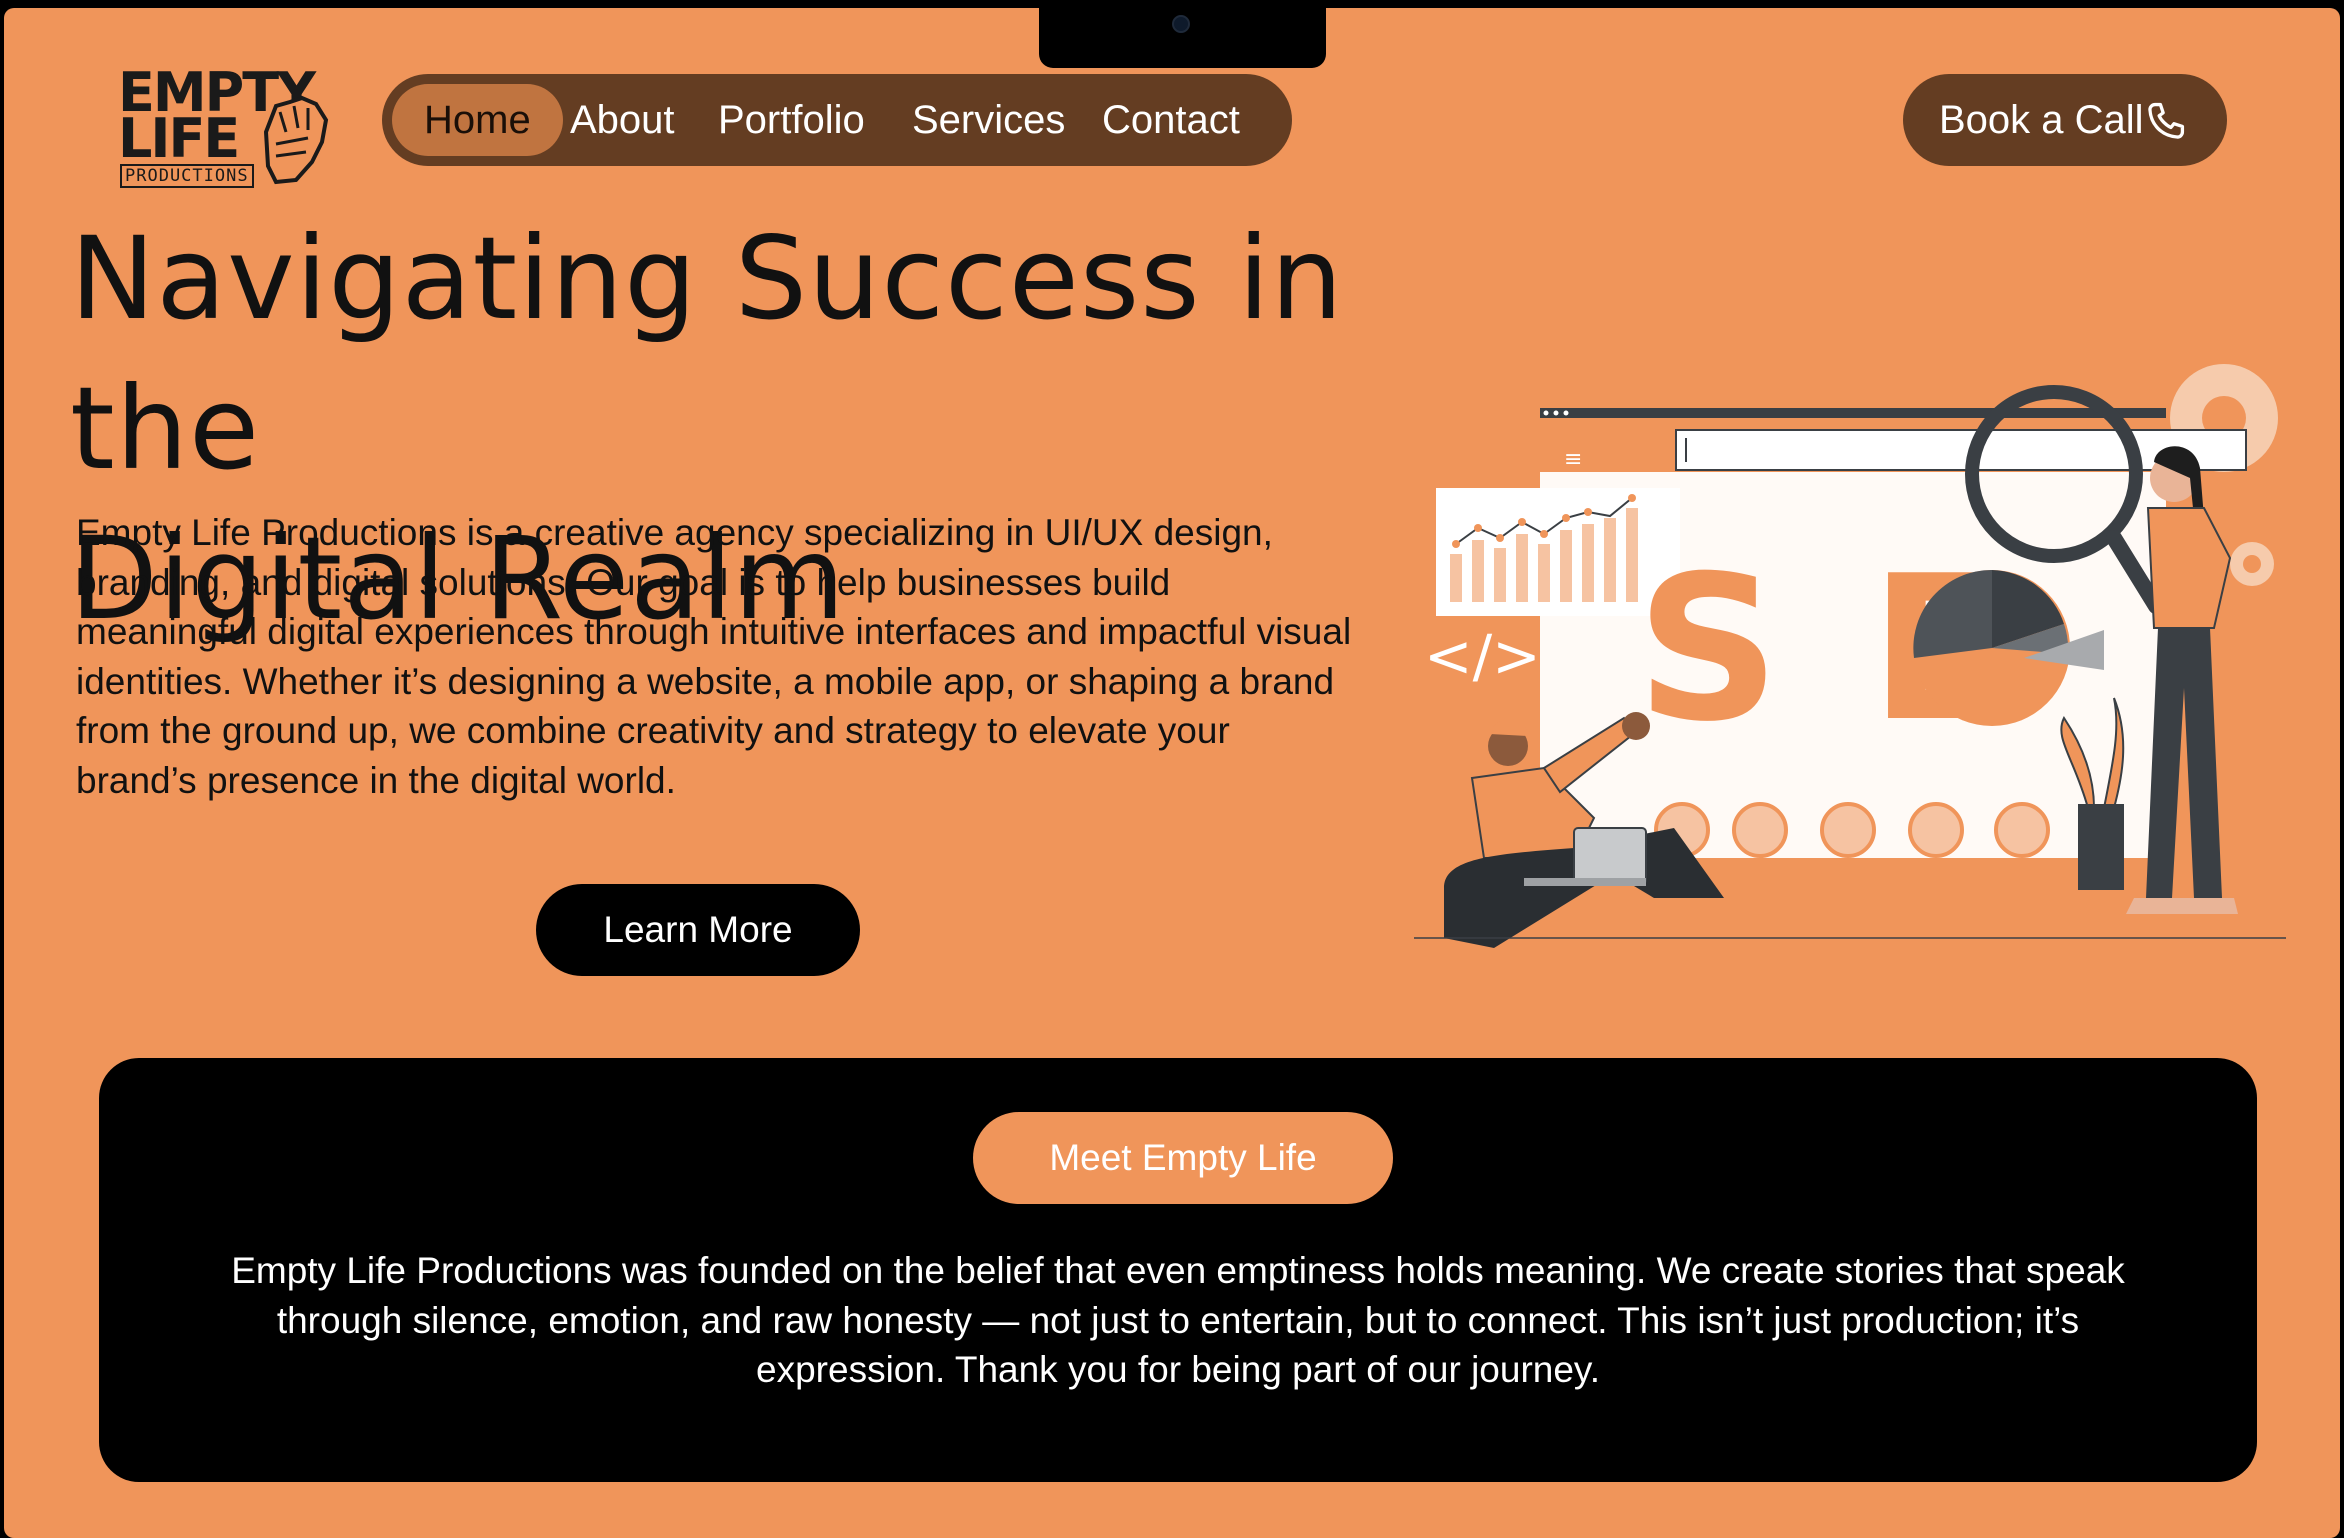  What do you see at coordinates (2252, 564) in the screenshot?
I see `gear-icon` at bounding box center [2252, 564].